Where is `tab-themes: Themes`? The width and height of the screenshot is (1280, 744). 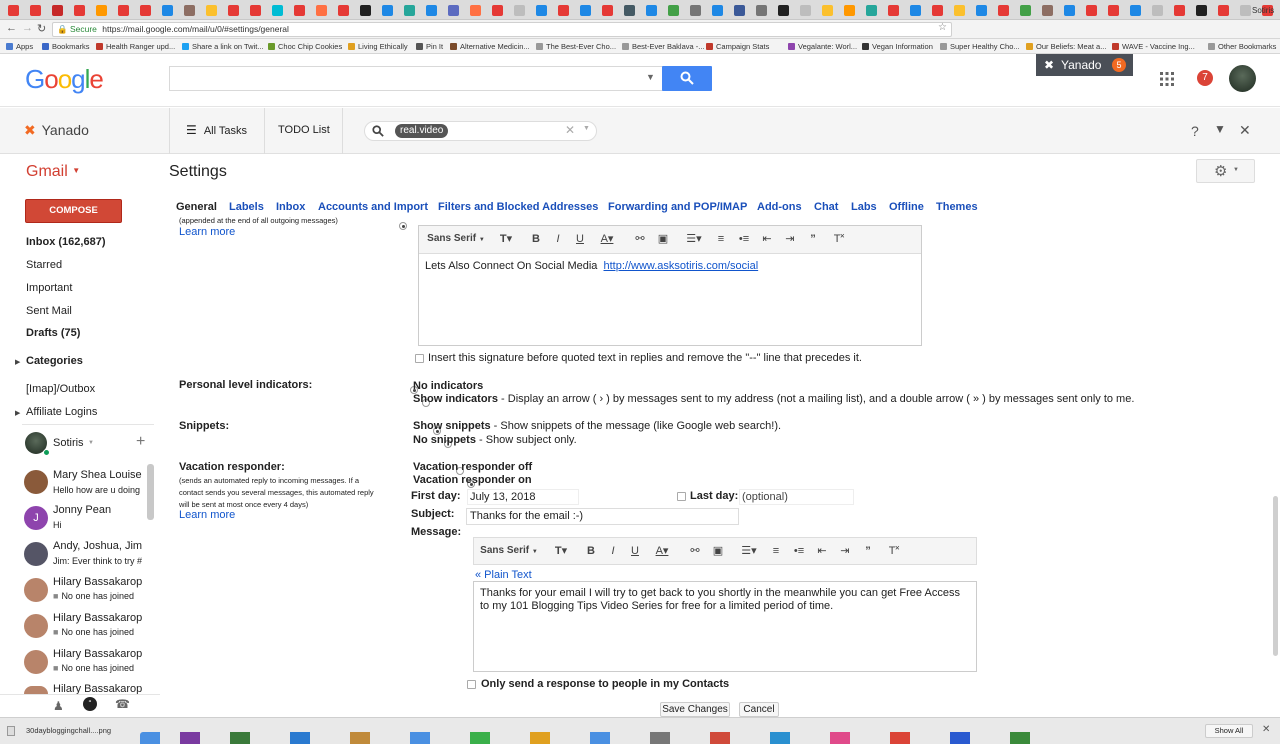 tab-themes: Themes is located at coordinates (957, 207).